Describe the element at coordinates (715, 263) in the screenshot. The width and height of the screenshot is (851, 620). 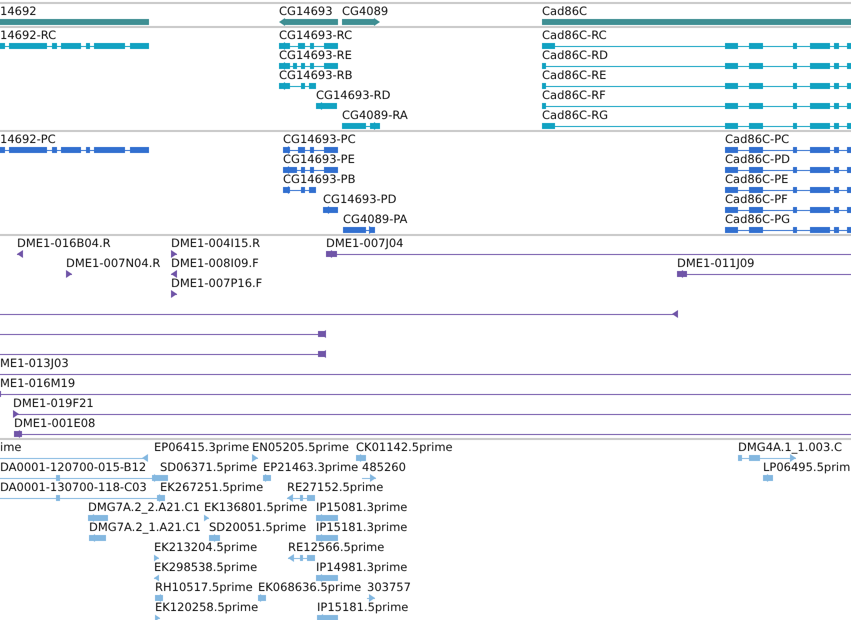
I see `feature-label: DME1-011J09` at that location.